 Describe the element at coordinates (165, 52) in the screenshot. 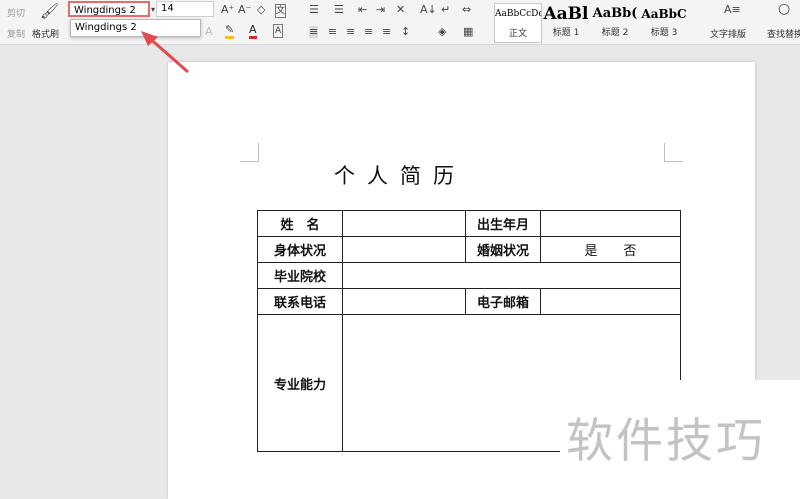

I see `annotation-arrow-icon` at that location.